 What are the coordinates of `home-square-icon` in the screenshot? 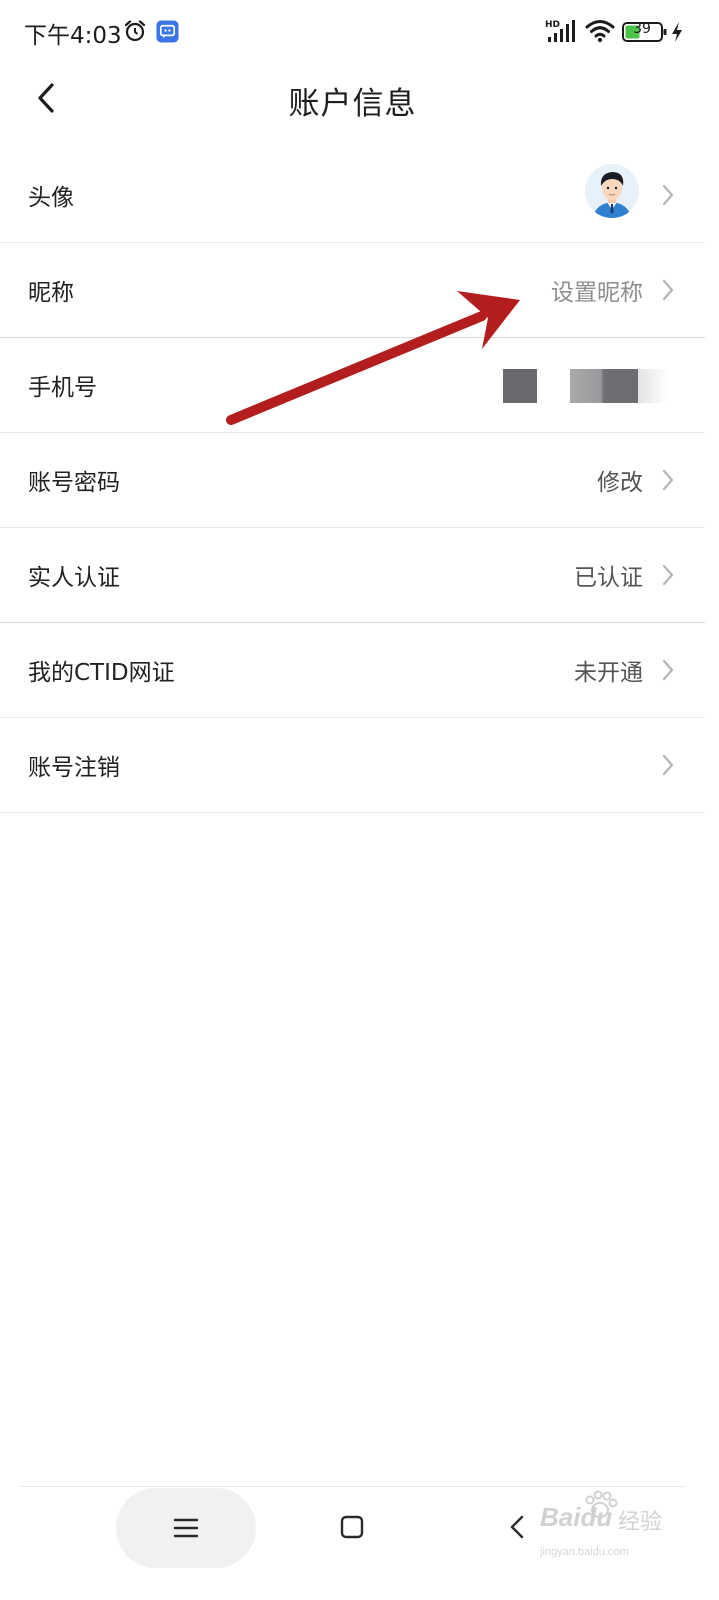 It's located at (352, 1527).